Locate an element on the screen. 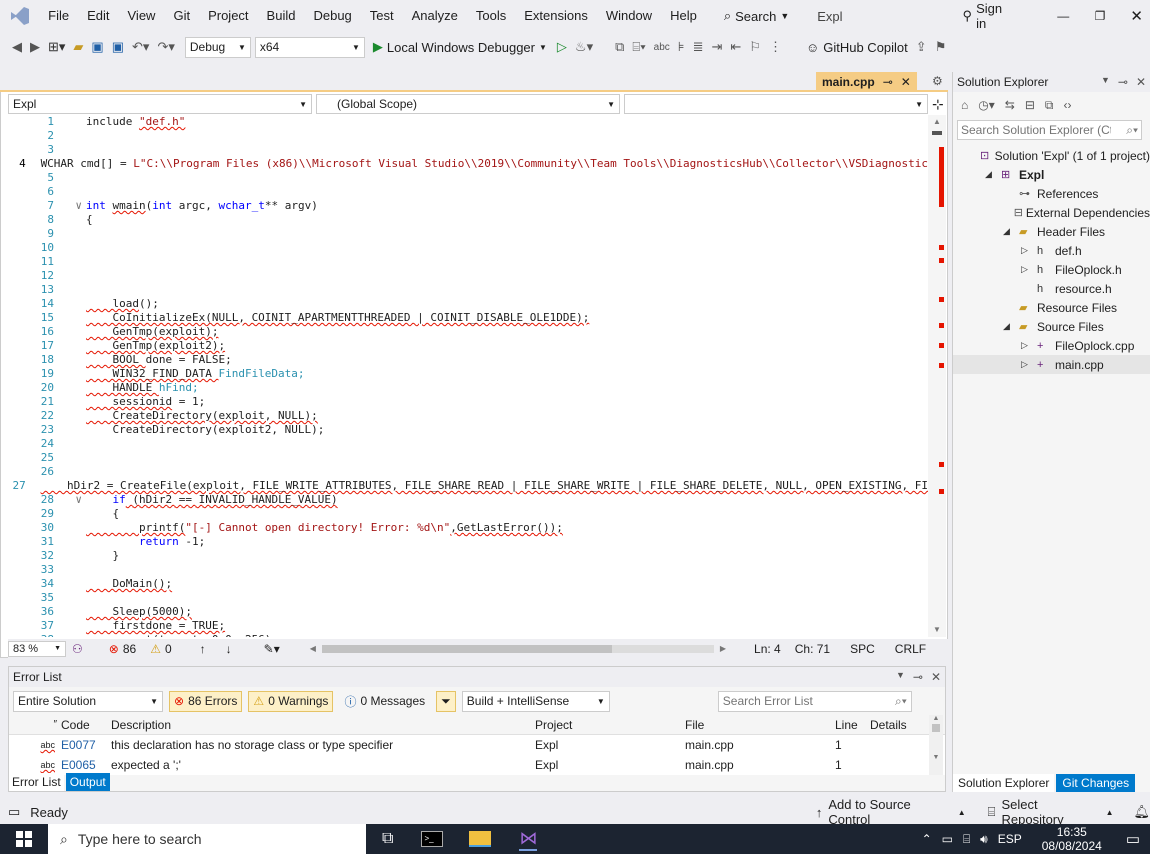 The width and height of the screenshot is (1150, 854). code-line: 12 is located at coordinates (468, 276).